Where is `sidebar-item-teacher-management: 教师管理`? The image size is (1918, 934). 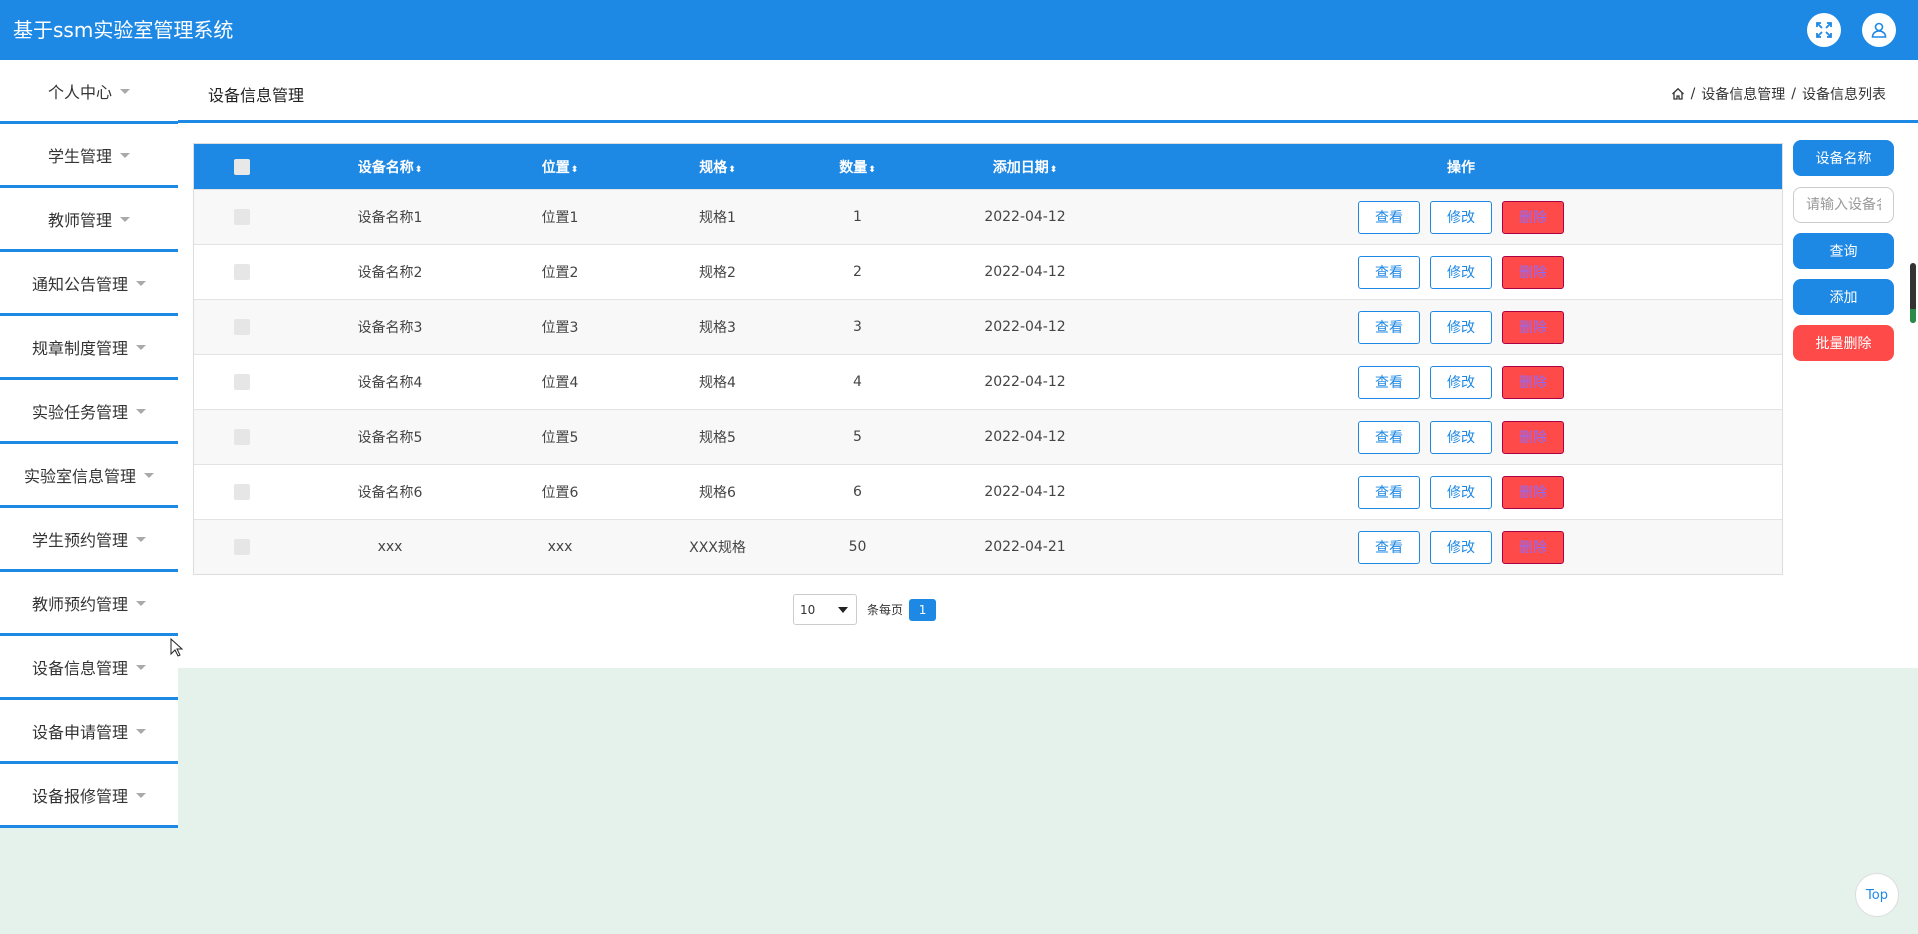
sidebar-item-teacher-management: 教师管理 is located at coordinates (89, 220).